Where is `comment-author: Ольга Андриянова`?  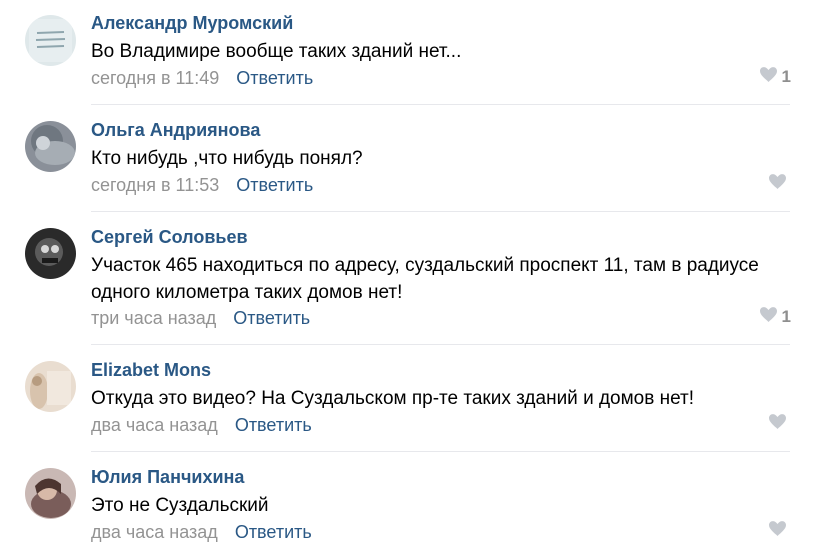
comment-author: Ольга Андриянова is located at coordinates (175, 130).